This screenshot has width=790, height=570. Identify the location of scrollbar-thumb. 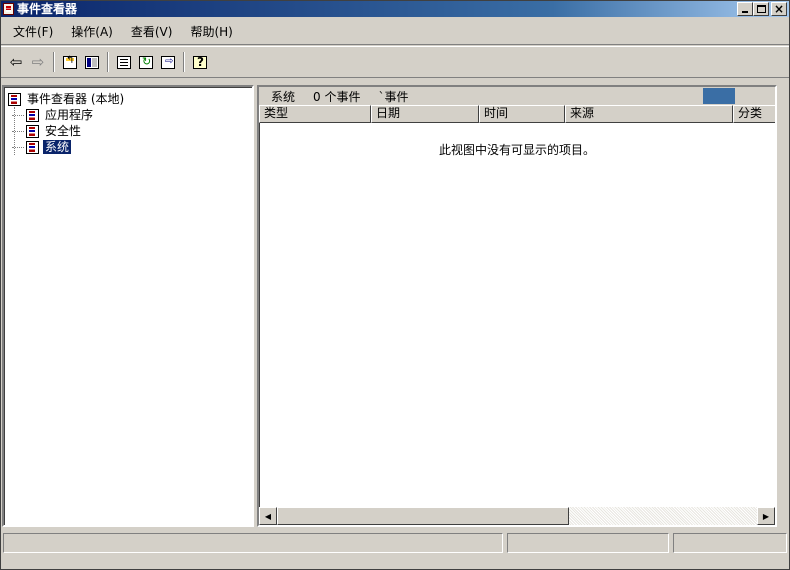
(423, 516).